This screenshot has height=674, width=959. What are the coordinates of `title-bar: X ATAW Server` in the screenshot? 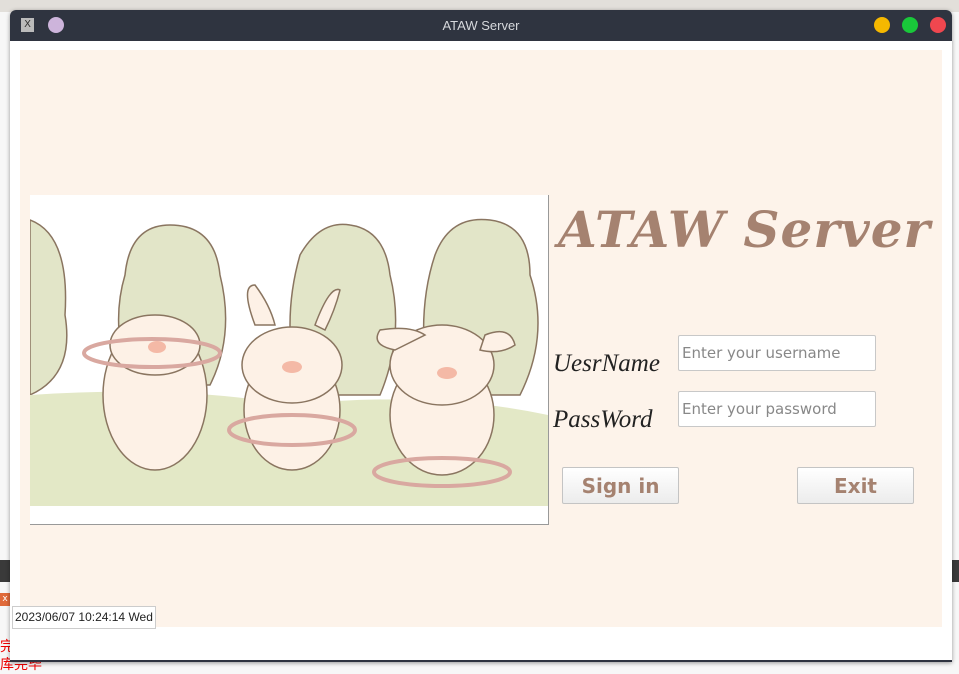 It's located at (481, 25).